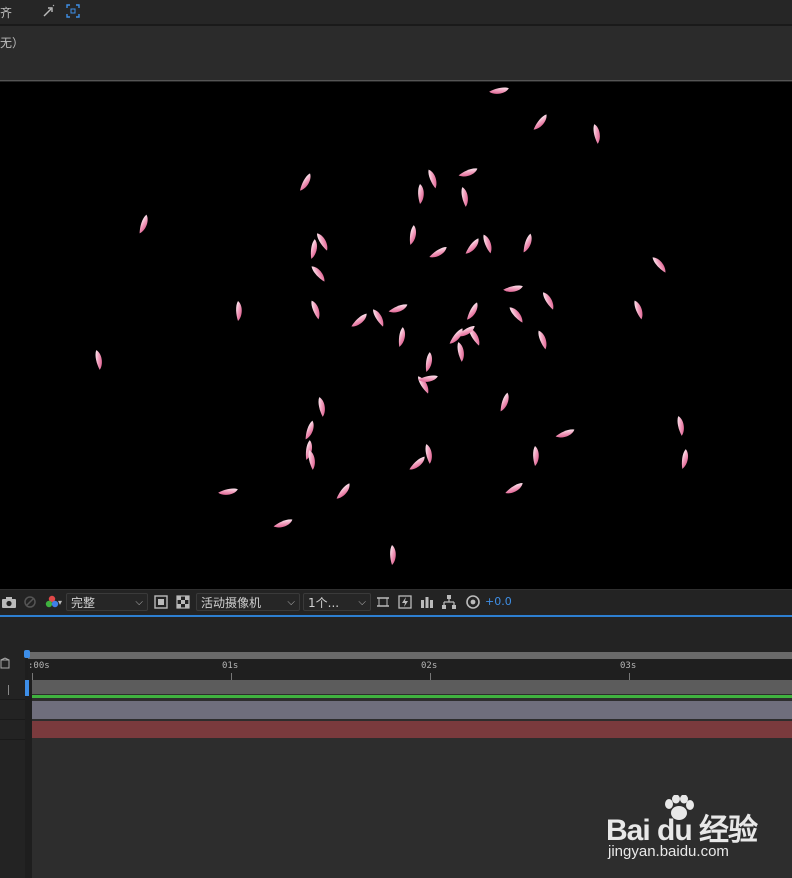 This screenshot has width=792, height=878. What do you see at coordinates (427, 602) in the screenshot?
I see `timeline-icon` at bounding box center [427, 602].